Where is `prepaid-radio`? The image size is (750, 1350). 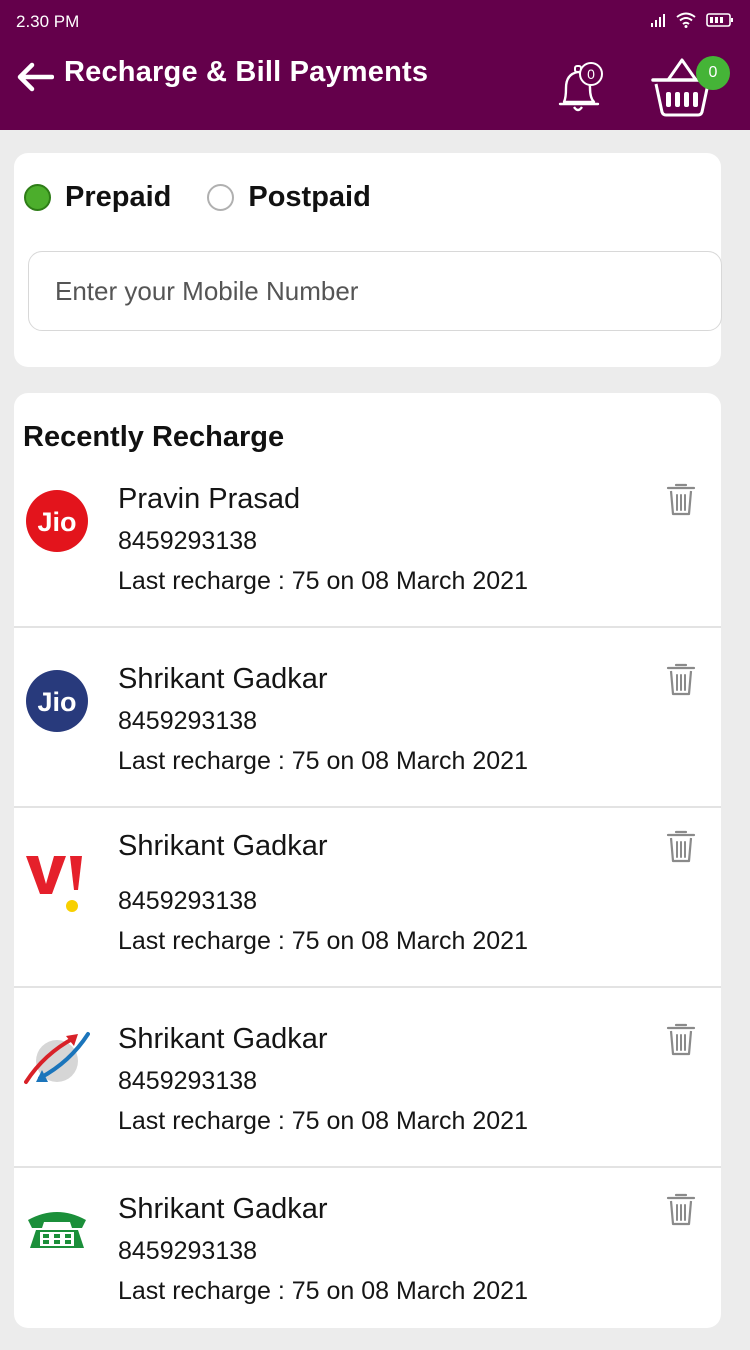
prepaid-radio is located at coordinates (37, 197).